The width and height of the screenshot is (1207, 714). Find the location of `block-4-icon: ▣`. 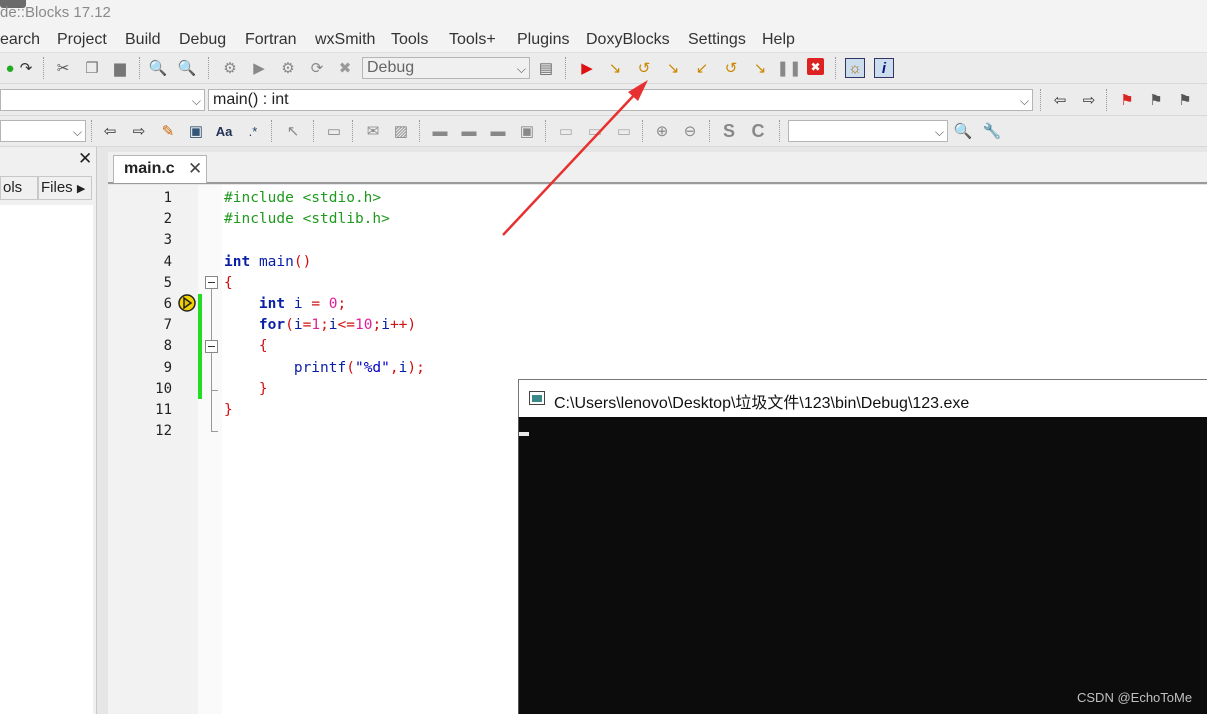

block-4-icon: ▣ is located at coordinates (527, 131).